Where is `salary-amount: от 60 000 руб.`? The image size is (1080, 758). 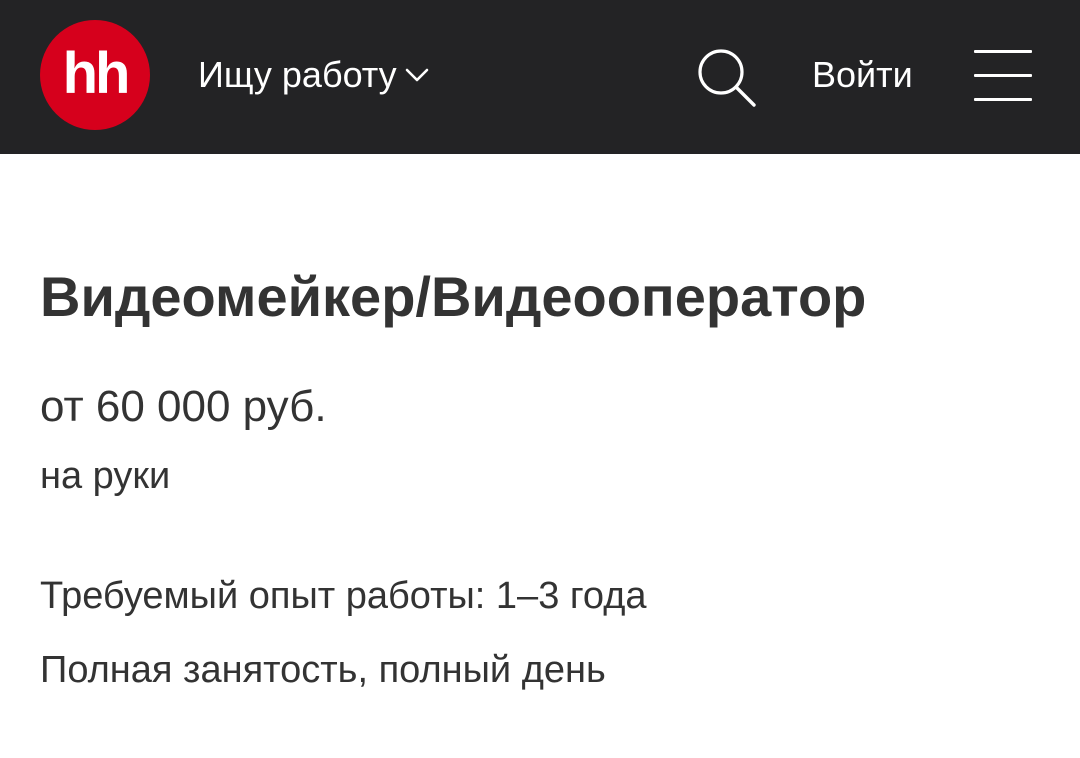
salary-amount: от 60 000 руб. is located at coordinates (183, 406).